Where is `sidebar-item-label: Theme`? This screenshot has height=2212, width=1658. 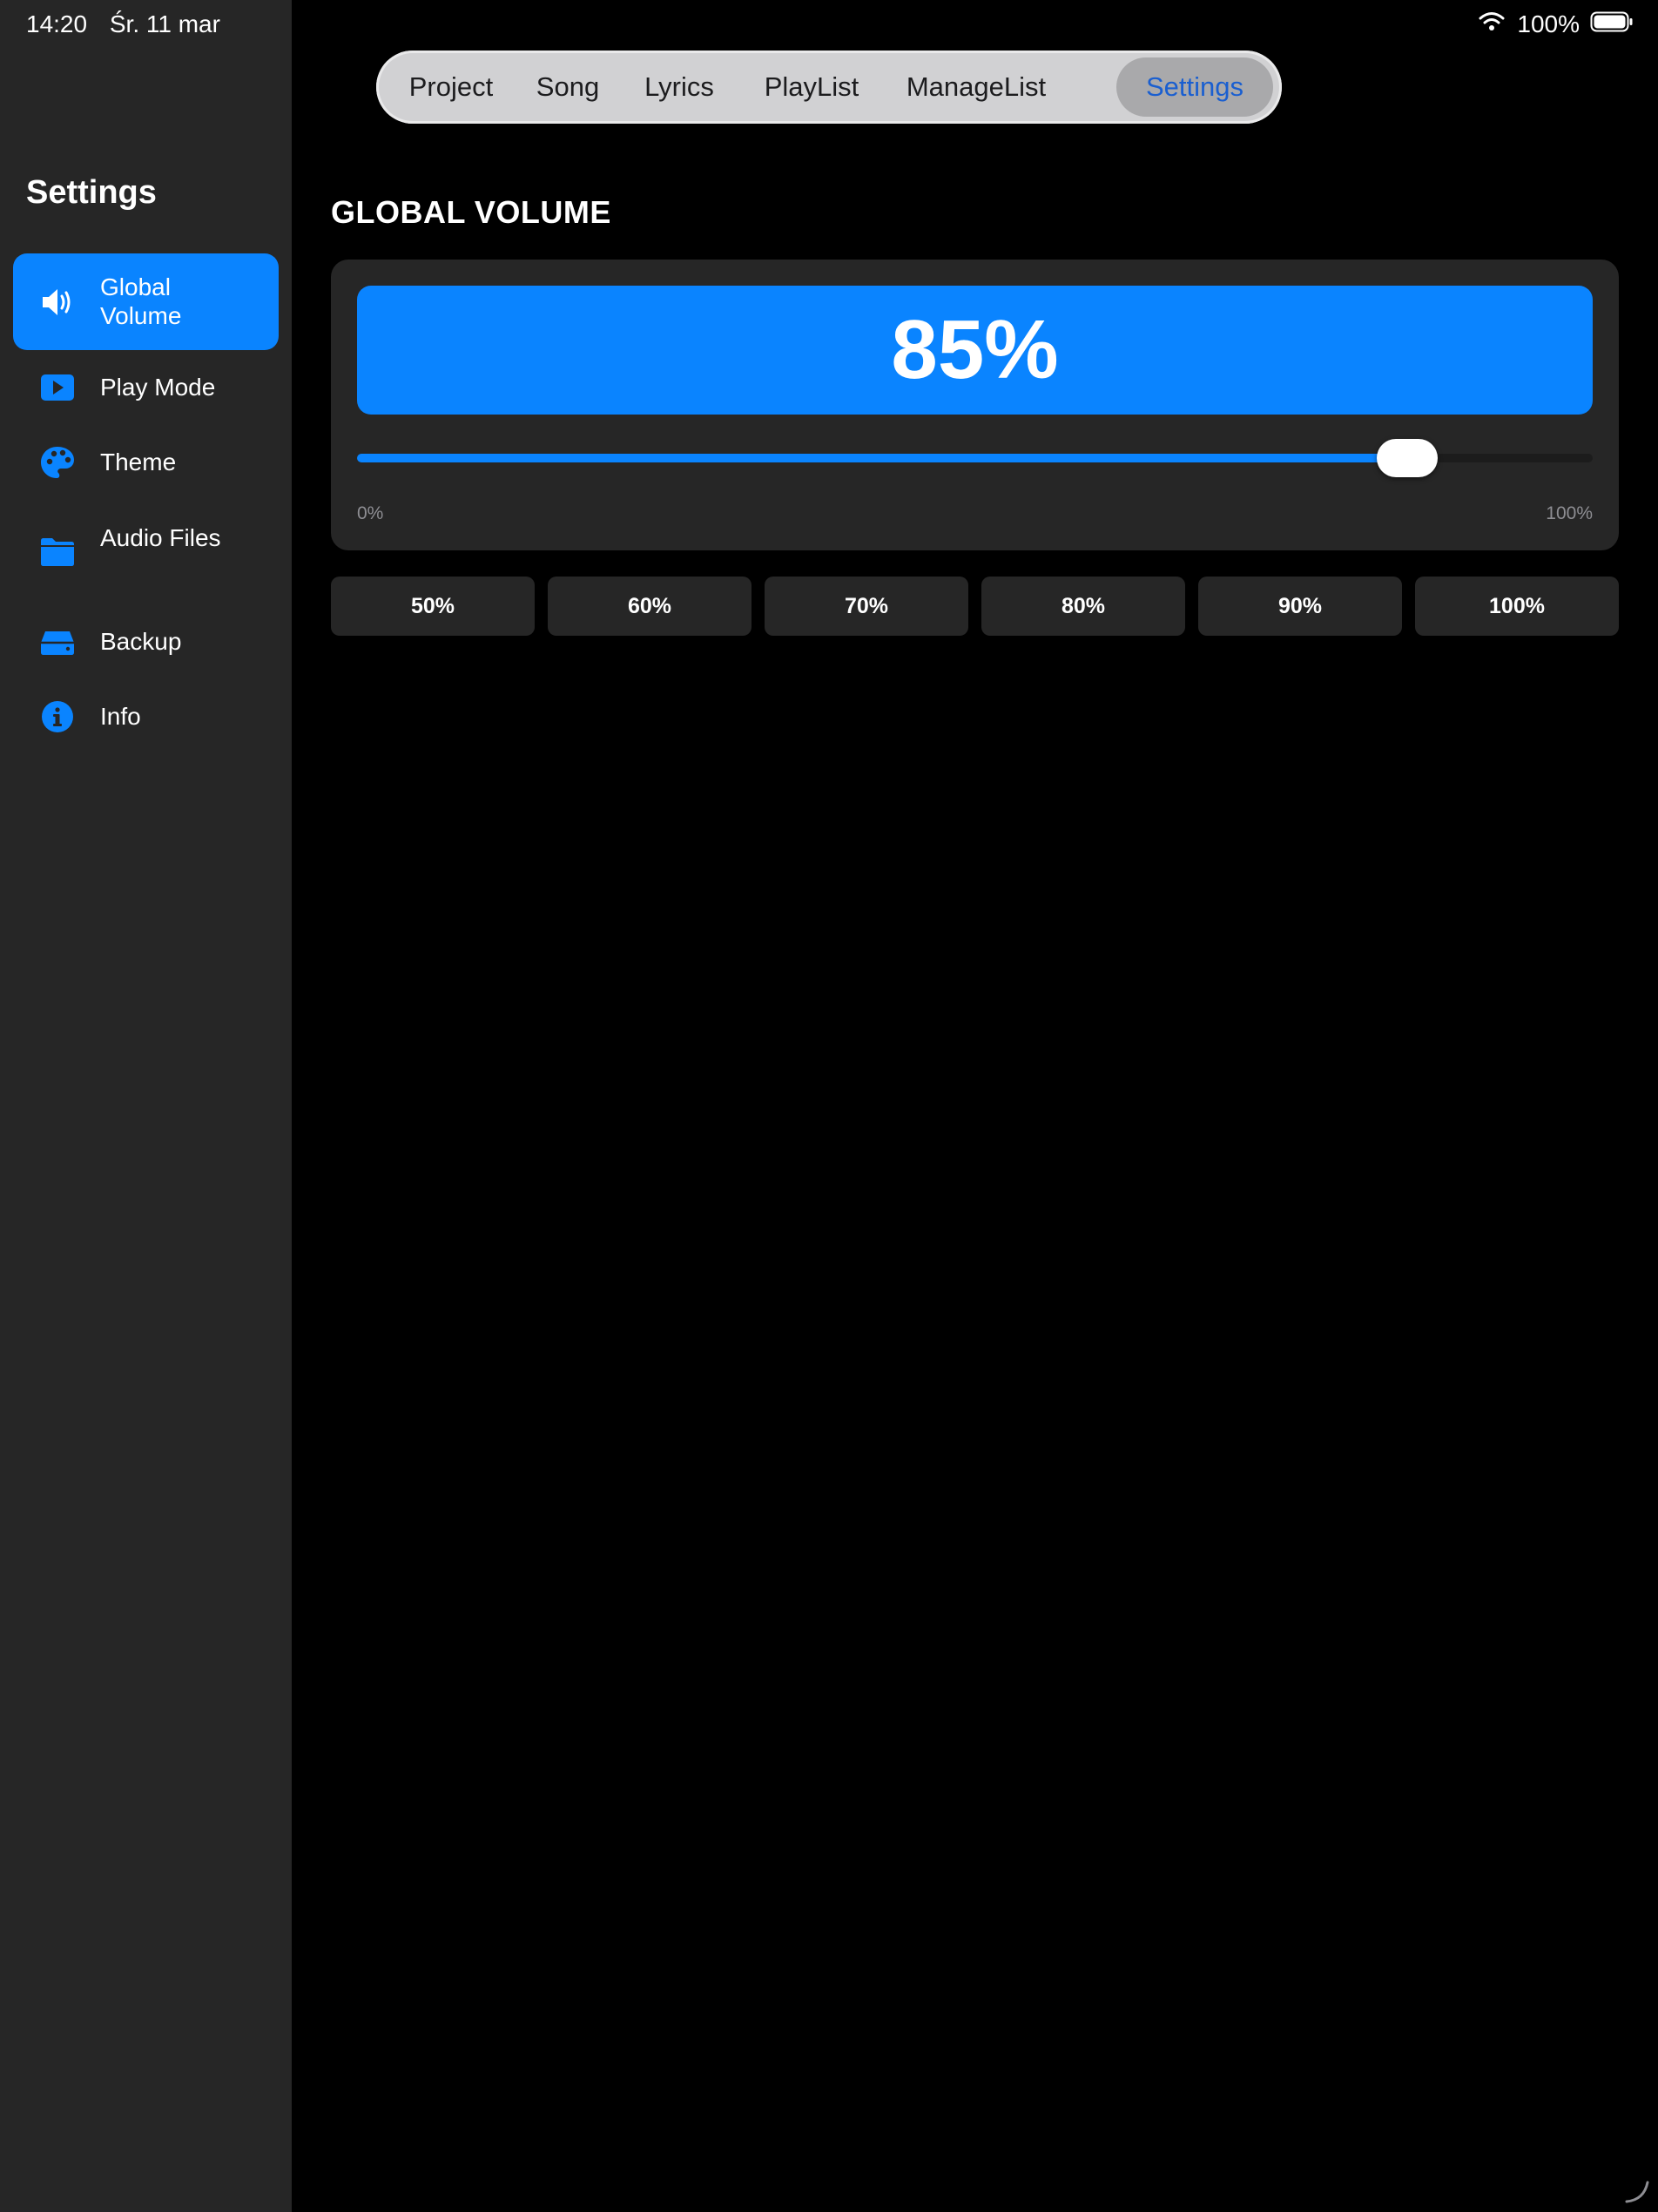
sidebar-item-label: Theme is located at coordinates (139, 461).